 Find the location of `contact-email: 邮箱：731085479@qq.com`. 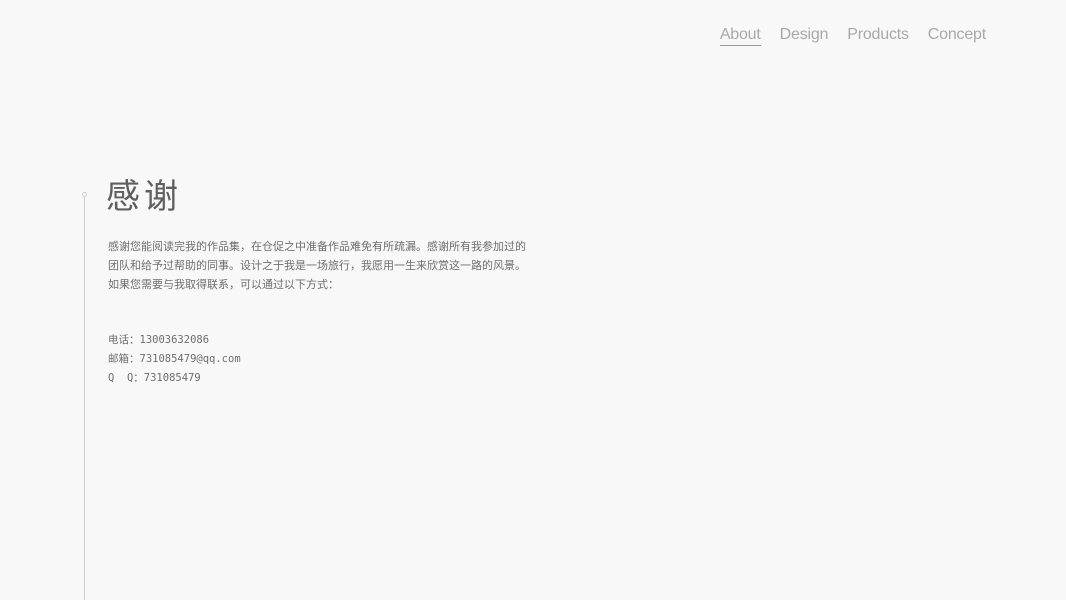

contact-email: 邮箱：731085479@qq.com is located at coordinates (174, 359).